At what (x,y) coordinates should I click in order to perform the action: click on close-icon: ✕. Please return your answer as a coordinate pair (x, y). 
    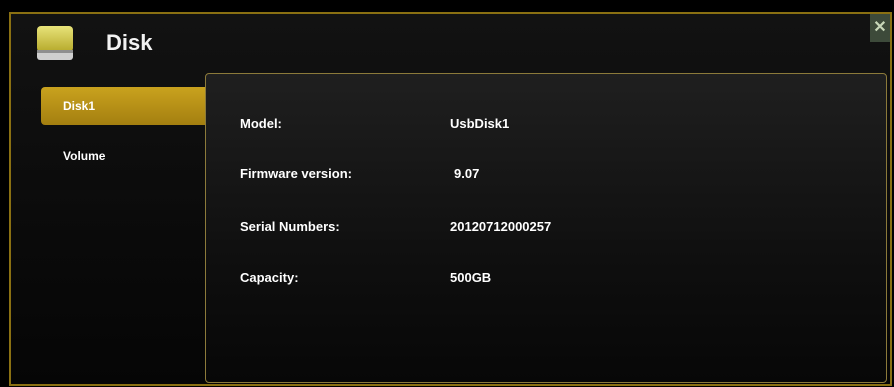
    Looking at the image, I should click on (880, 27).